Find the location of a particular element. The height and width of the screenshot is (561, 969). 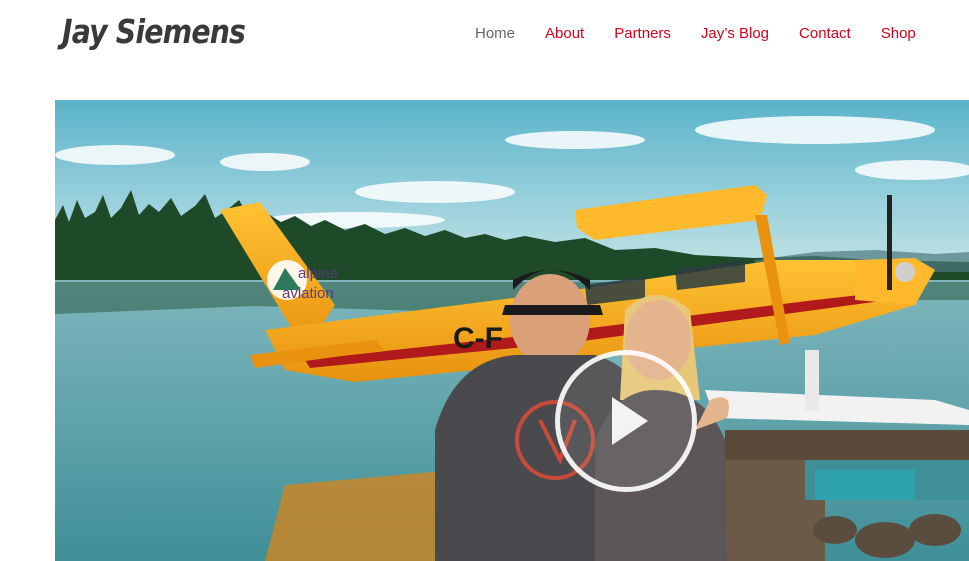

plane-registration: C-F is located at coordinates (478, 338).